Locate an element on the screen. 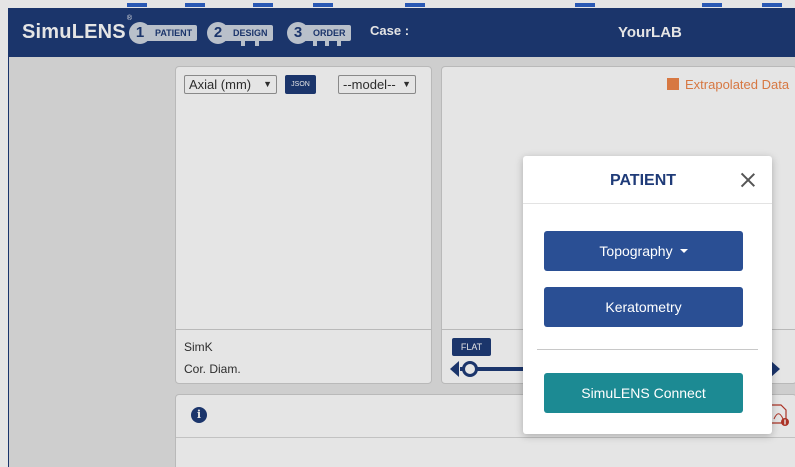 The width and height of the screenshot is (795, 467). modal-separator is located at coordinates (647, 349).